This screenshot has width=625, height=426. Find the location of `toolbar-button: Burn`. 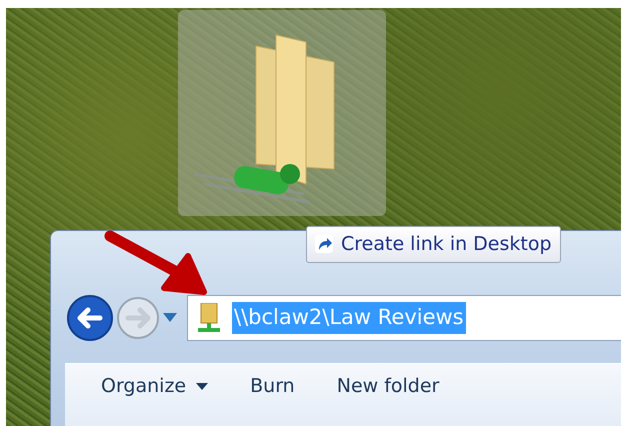

toolbar-button: Burn is located at coordinates (272, 386).